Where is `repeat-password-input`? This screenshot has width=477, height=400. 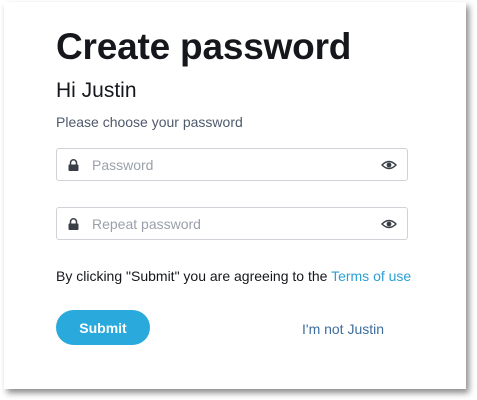 repeat-password-input is located at coordinates (227, 223).